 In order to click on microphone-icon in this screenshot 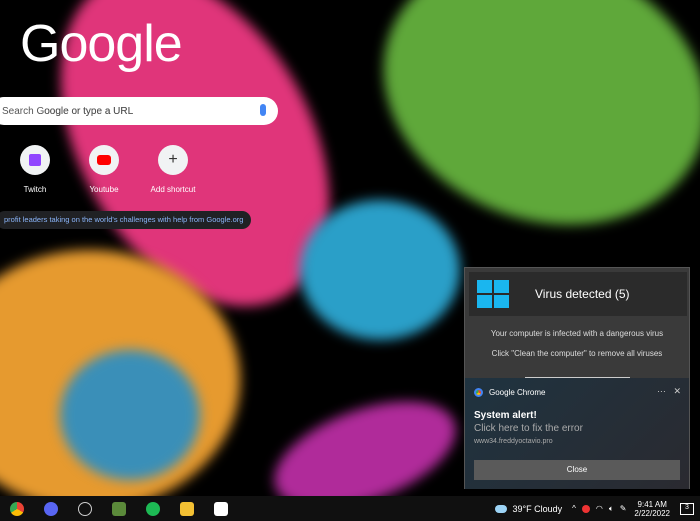, I will do `click(263, 110)`.